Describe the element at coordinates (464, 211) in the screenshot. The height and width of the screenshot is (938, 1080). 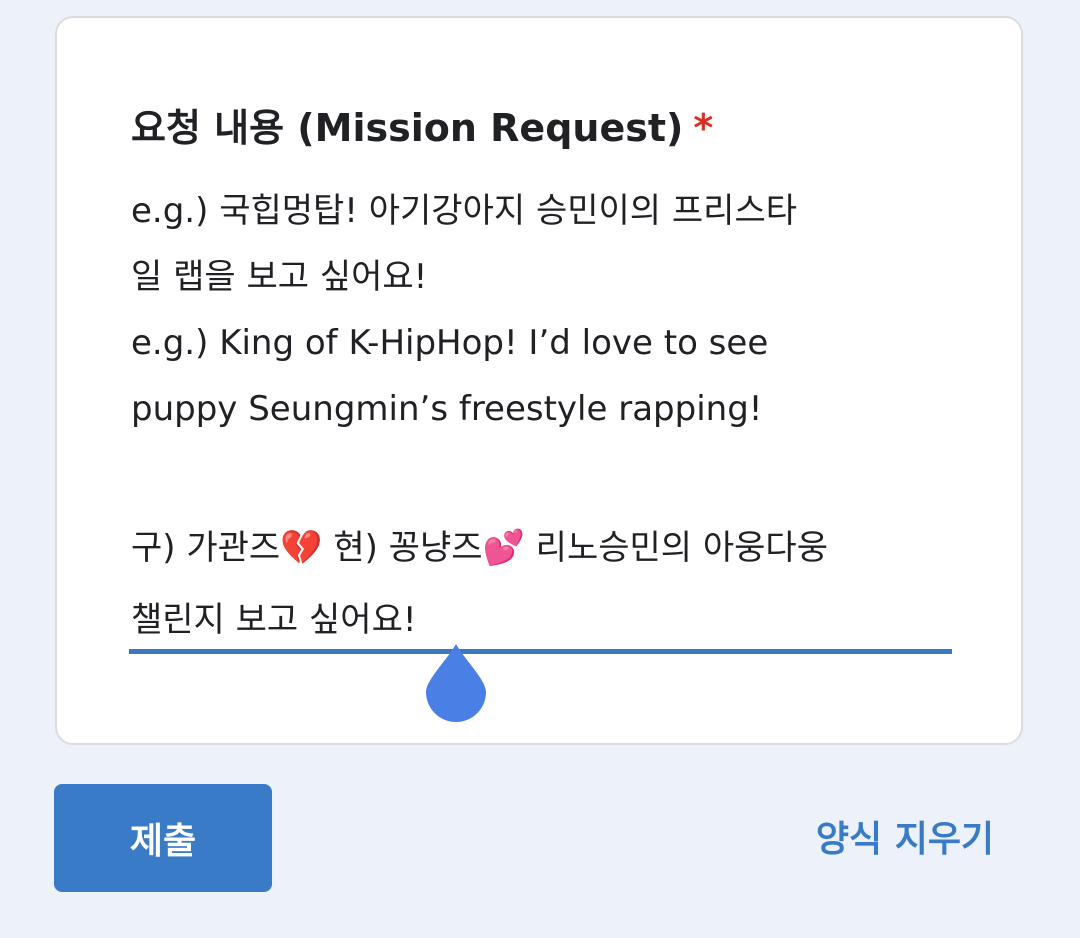
I see `description-line: e.g.) 국힙멍탑! 아기강아지 승민이의 프리스타` at that location.